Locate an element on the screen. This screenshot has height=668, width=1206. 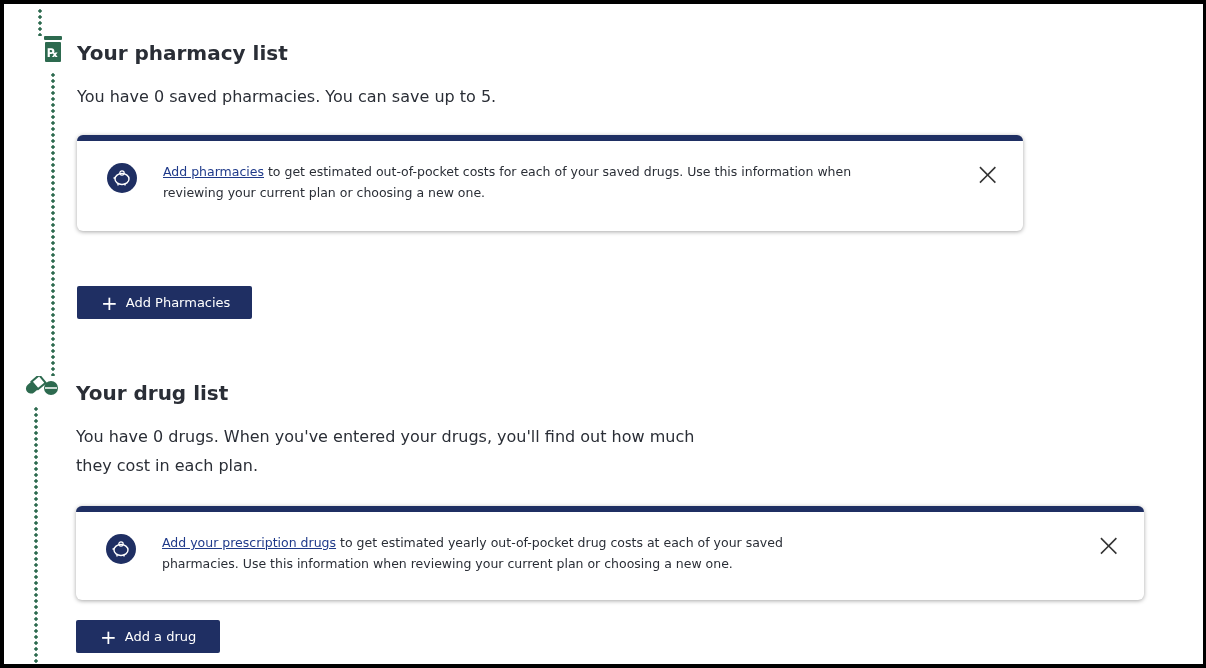
add-button: + Add Pharmacies is located at coordinates (165, 302).